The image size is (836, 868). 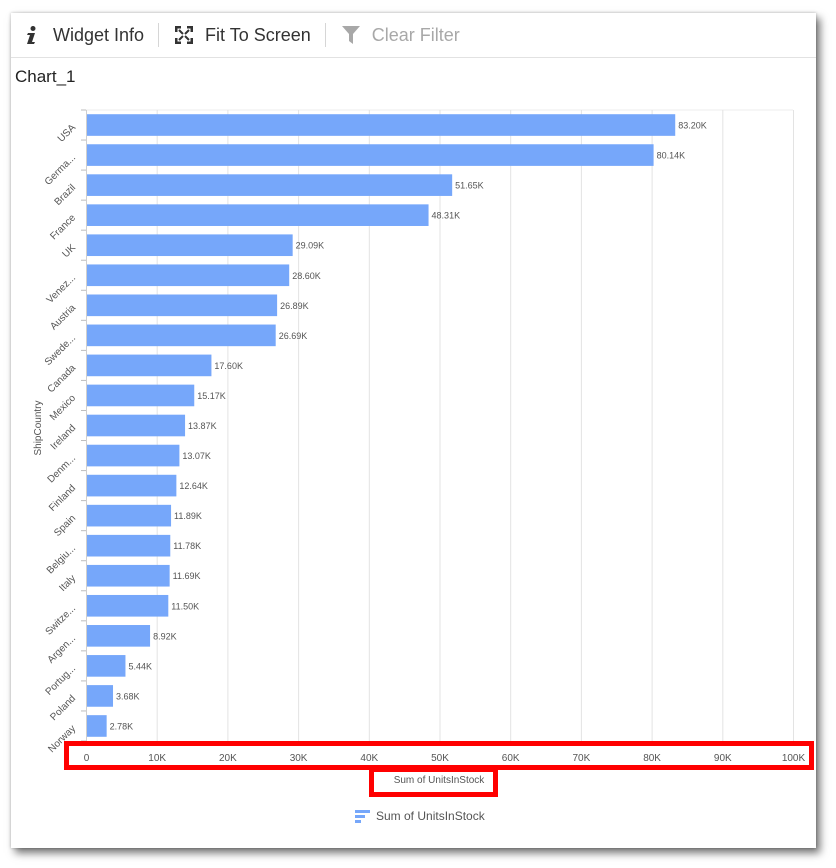 What do you see at coordinates (70, 251) in the screenshot?
I see `category-label: UK` at bounding box center [70, 251].